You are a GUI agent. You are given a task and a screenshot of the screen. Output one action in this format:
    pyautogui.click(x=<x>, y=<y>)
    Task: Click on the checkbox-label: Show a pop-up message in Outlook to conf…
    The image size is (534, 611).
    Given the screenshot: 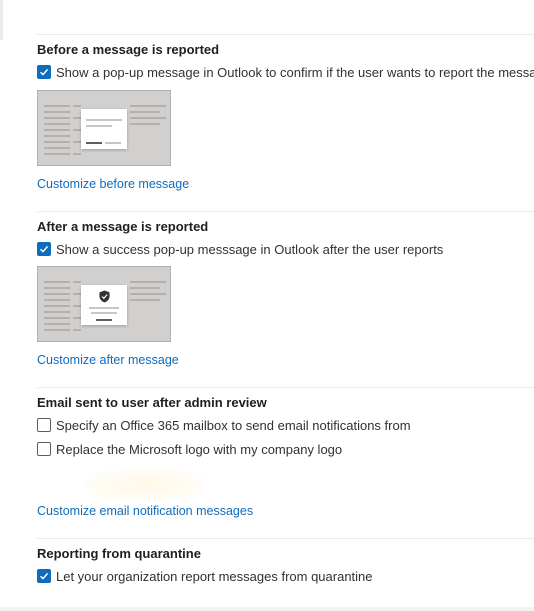 What is the action you would take?
    pyautogui.click(x=295, y=72)
    